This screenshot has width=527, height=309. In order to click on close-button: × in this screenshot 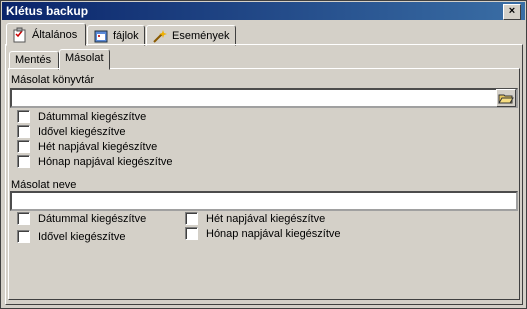, I will do `click(512, 12)`.